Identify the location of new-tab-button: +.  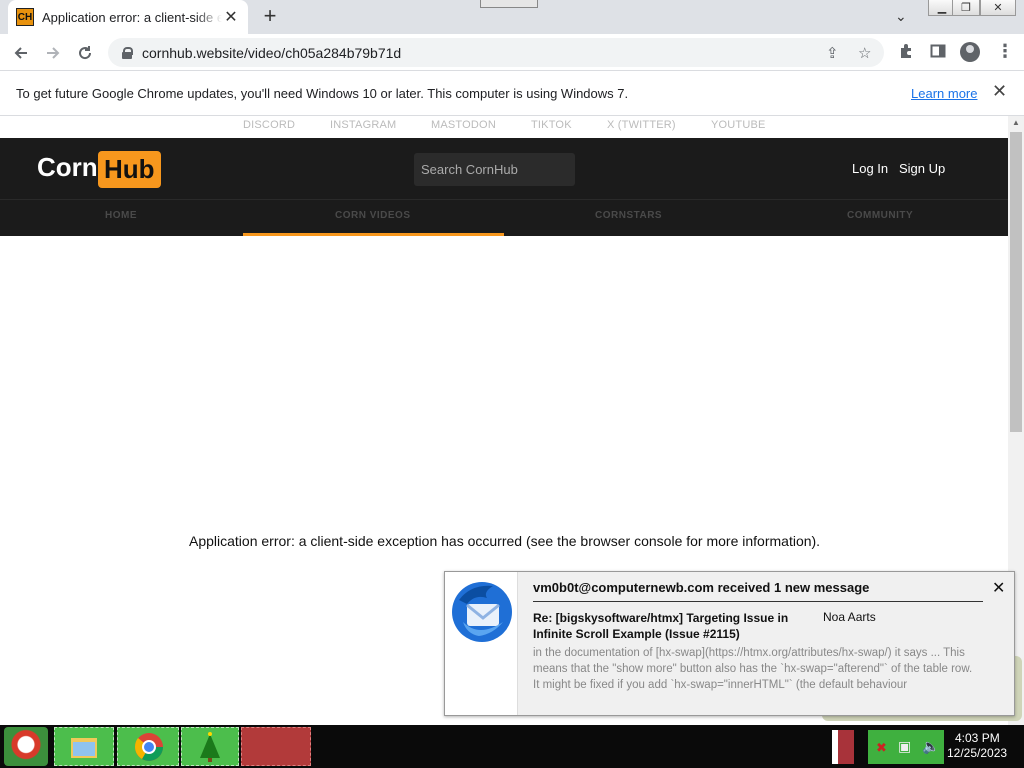
(270, 17).